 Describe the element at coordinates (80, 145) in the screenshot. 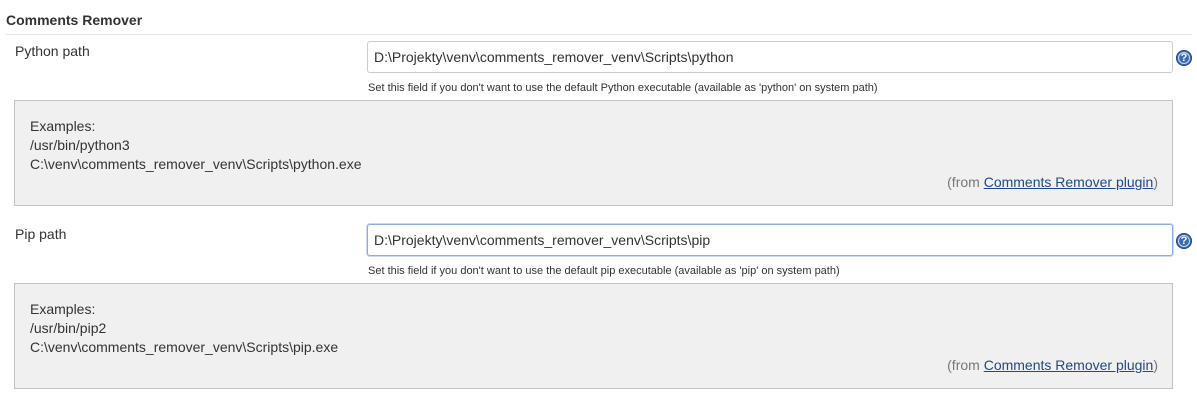

I see `help-line: /usr/bin/python3` at that location.